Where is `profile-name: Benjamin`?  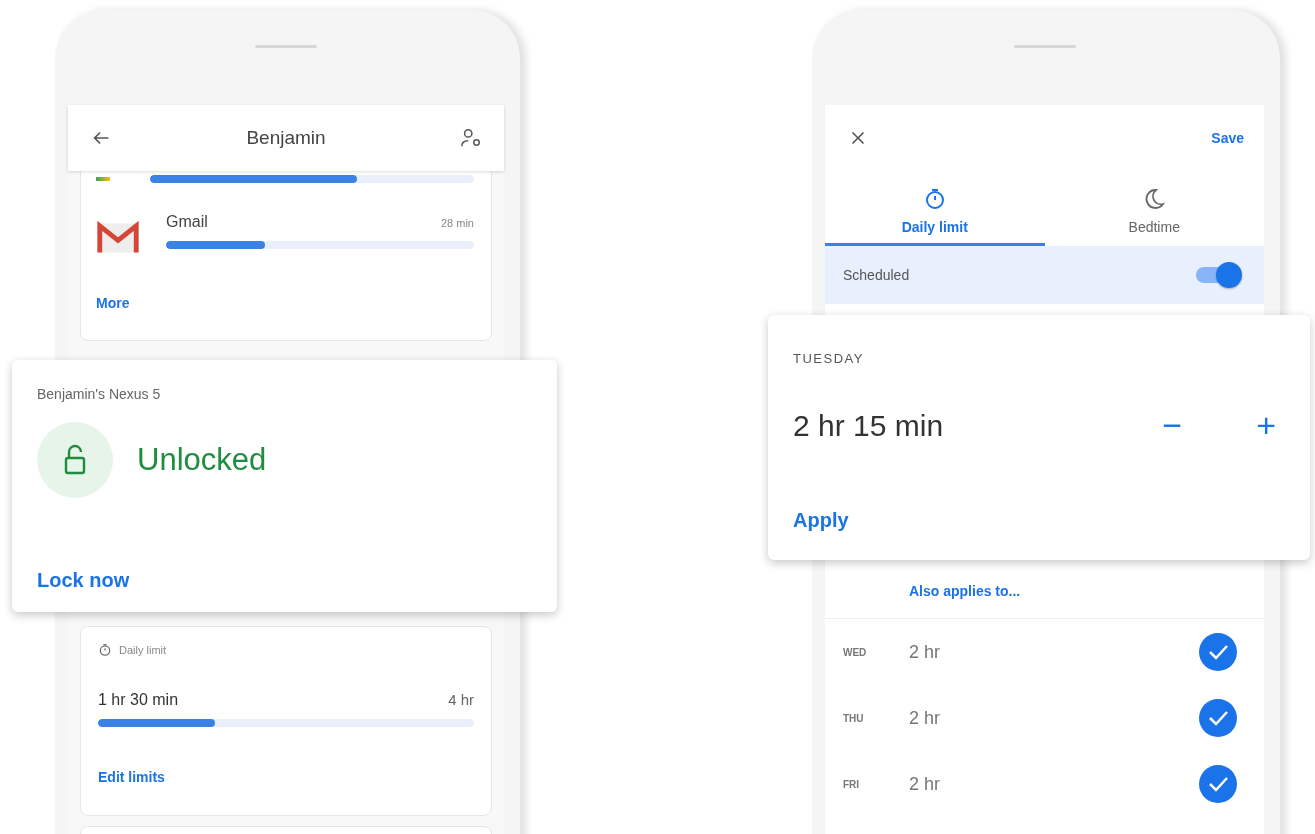
profile-name: Benjamin is located at coordinates (286, 138).